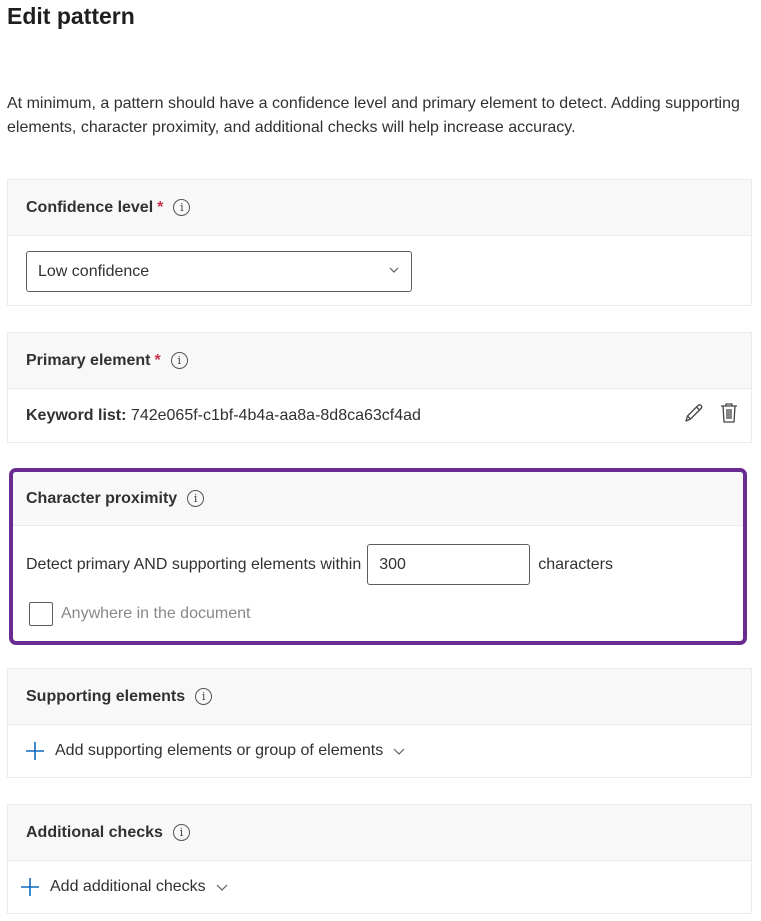 The image size is (761, 921). Describe the element at coordinates (379, 697) in the screenshot. I see `supporting-elements-header: Supporting elements i` at that location.